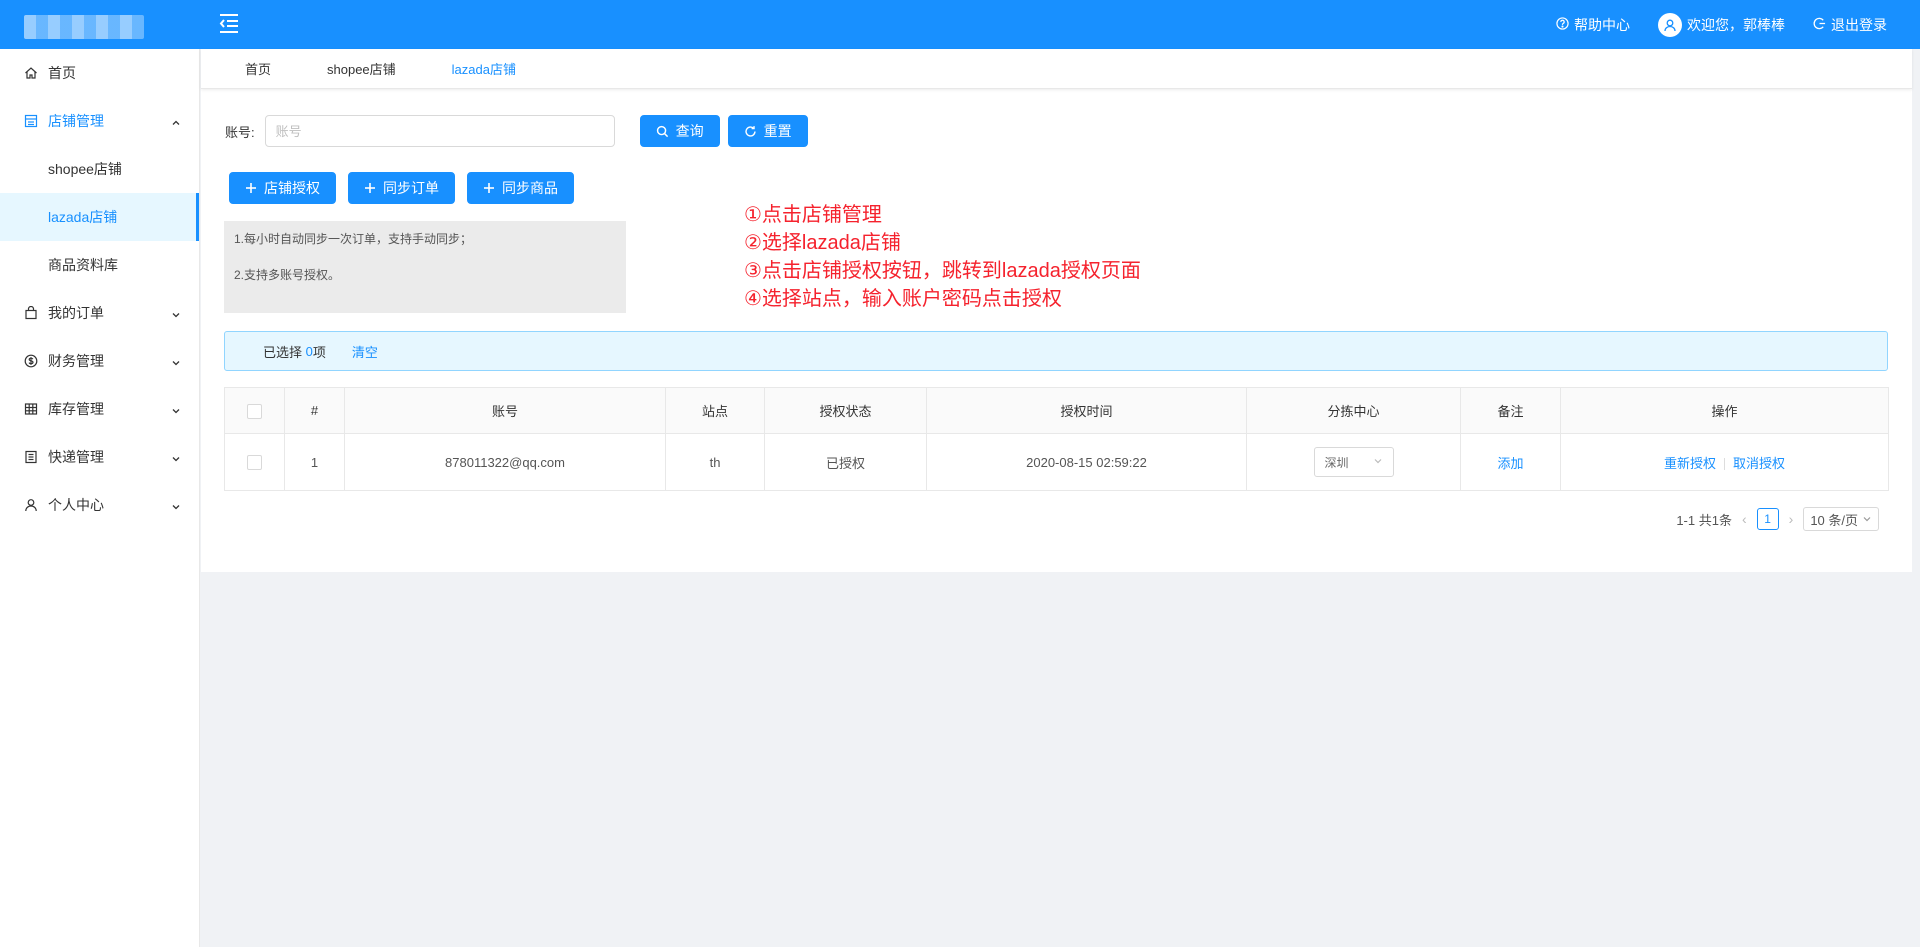 Image resolution: width=1920 pixels, height=947 pixels. Describe the element at coordinates (1353, 462) in the screenshot. I see `sorting-center-select: 深圳` at that location.